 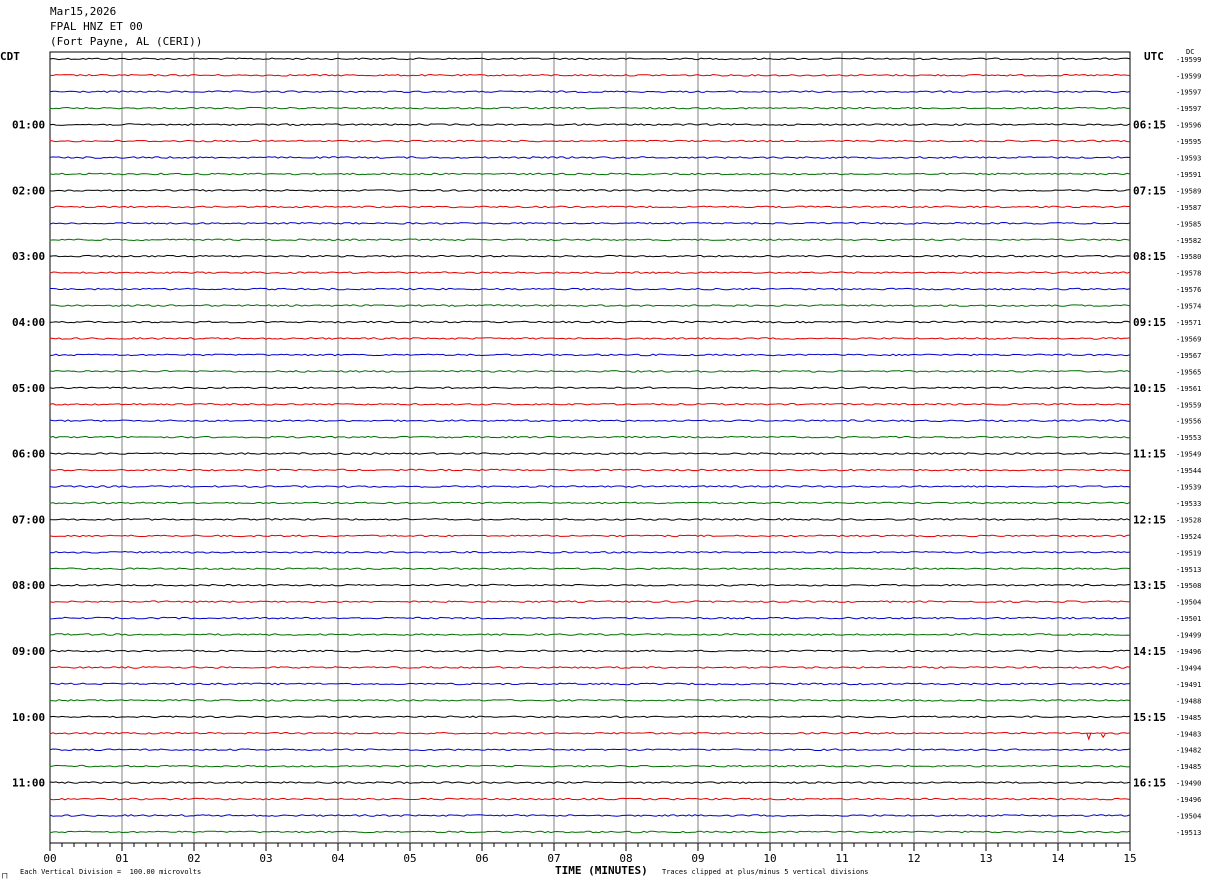 What do you see at coordinates (28, 388) in the screenshot?
I see `left-hour-label: 05:00` at bounding box center [28, 388].